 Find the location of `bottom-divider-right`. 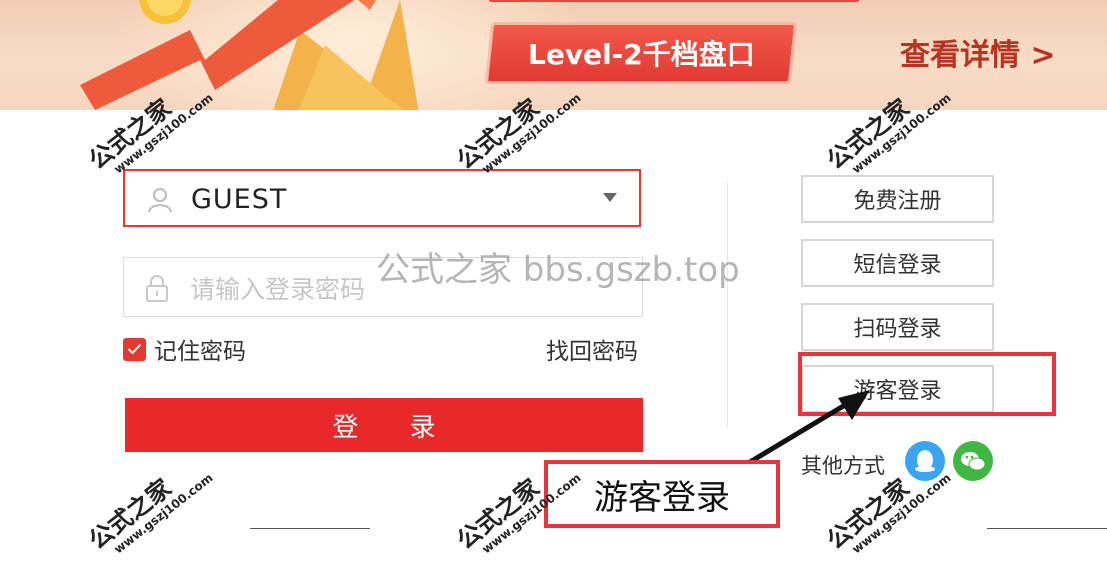

bottom-divider-right is located at coordinates (1047, 528).